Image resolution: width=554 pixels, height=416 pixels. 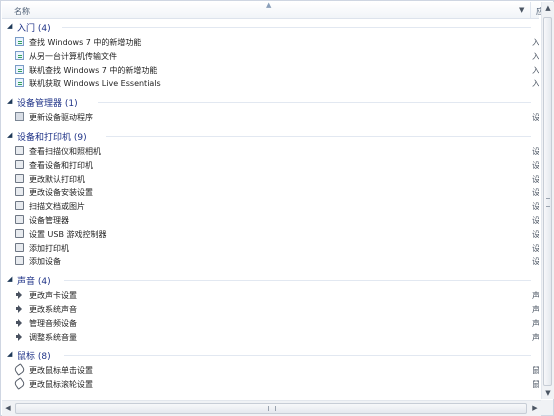 I want to click on vertical-scrollbar: ▲ ▼, so click(x=547, y=200).